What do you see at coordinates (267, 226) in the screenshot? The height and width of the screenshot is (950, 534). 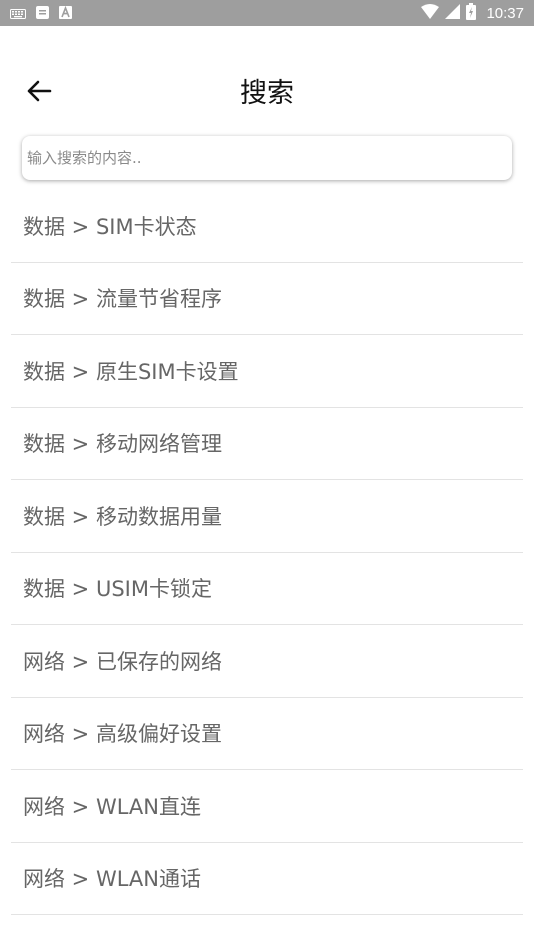 I see `result-item-sim-status: 数据 > SIM卡状态` at bounding box center [267, 226].